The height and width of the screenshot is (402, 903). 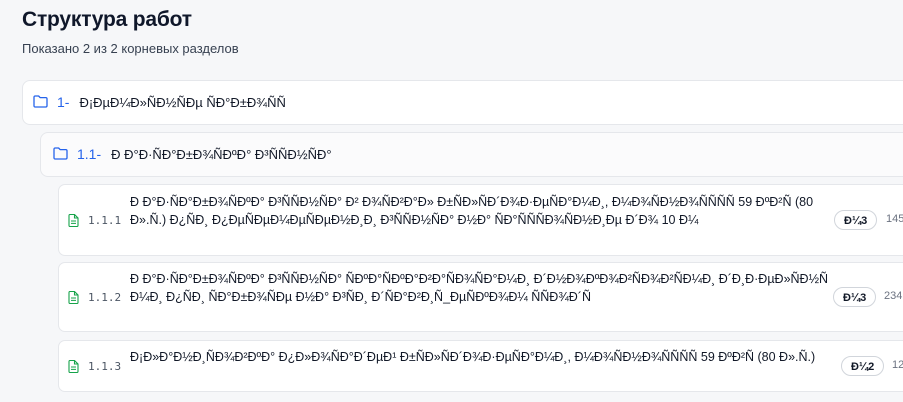 I want to click on subsection-name: Ð Ð°Ð·ÑÐ°Ð±Ð¾ÑÐºÐ° Ð³ÑÑÐ½ÑÐ°, so click(x=221, y=154).